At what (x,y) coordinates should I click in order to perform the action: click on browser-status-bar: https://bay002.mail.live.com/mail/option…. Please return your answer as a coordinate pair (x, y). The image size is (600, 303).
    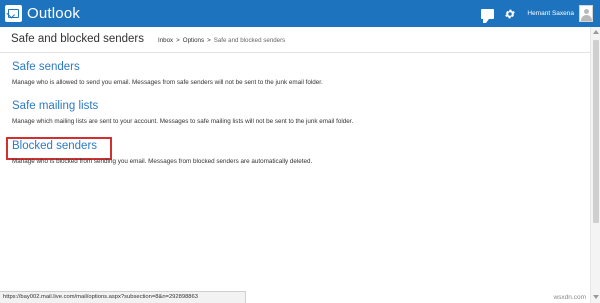
    Looking at the image, I should click on (123, 297).